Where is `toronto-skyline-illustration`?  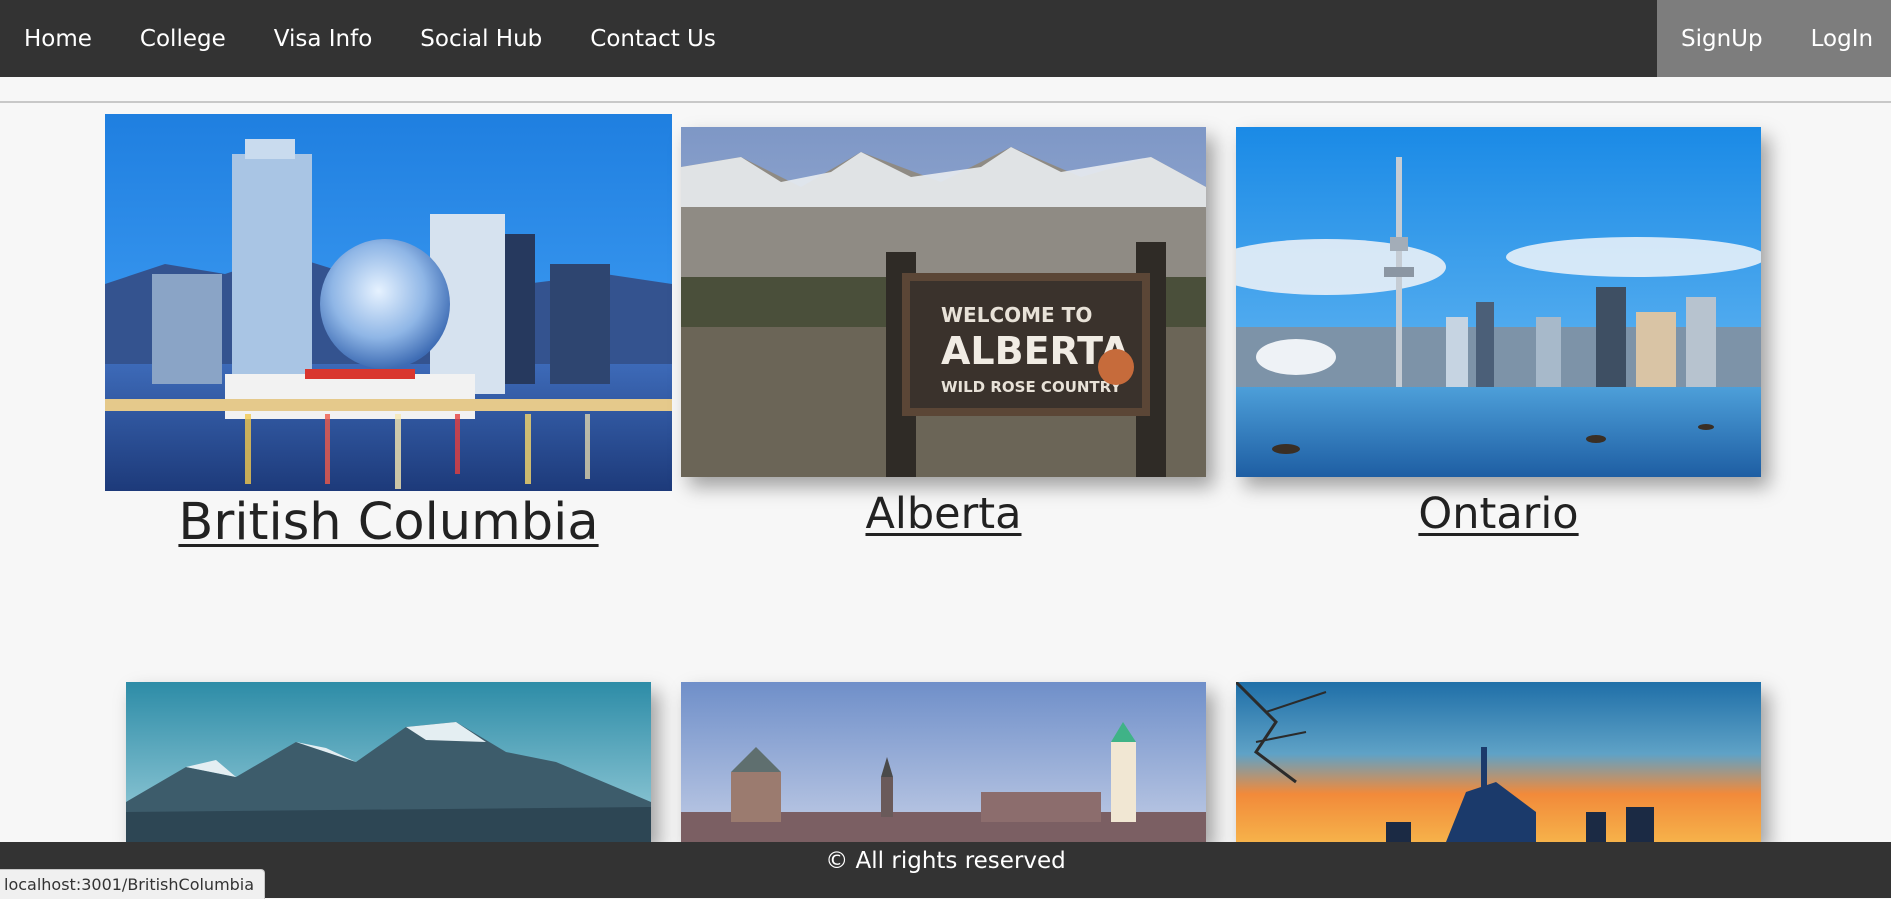 toronto-skyline-illustration is located at coordinates (1498, 302).